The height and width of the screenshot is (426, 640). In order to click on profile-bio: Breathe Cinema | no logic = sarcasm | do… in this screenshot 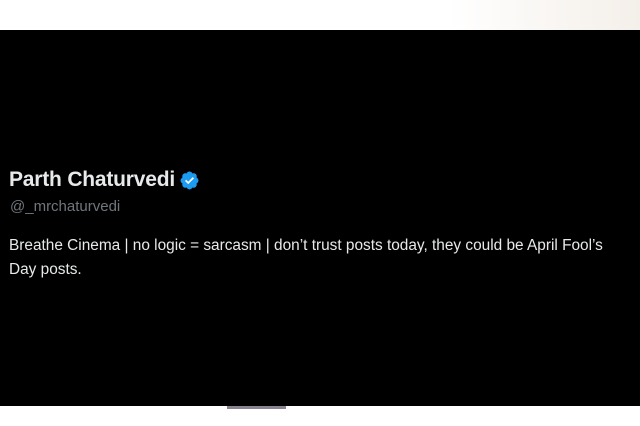, I will do `click(306, 257)`.